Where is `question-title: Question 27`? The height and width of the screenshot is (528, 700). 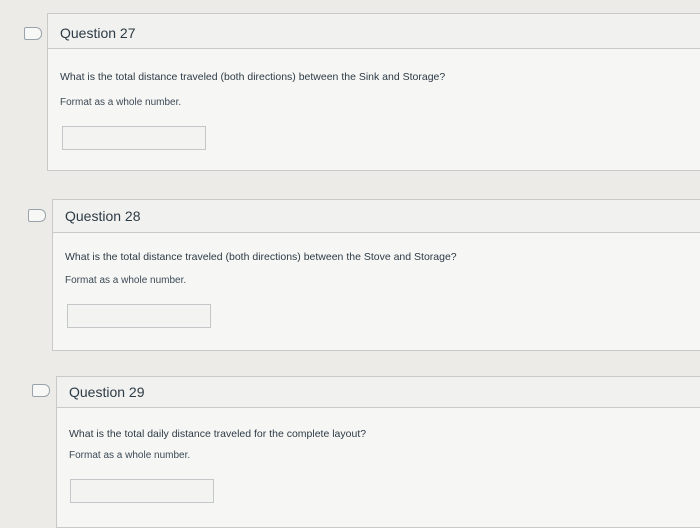 question-title: Question 27 is located at coordinates (98, 33).